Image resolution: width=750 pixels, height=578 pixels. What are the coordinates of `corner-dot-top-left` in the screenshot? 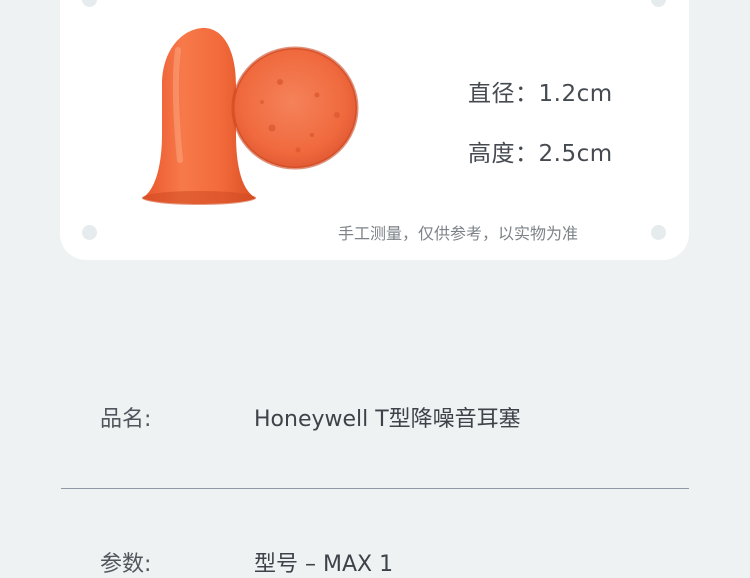 It's located at (89, 3).